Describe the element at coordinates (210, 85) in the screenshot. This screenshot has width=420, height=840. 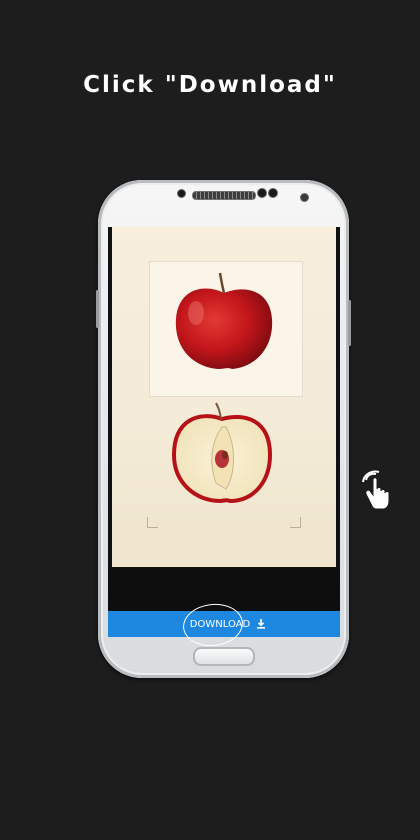
I see `instruction-title: Click "Download"` at that location.